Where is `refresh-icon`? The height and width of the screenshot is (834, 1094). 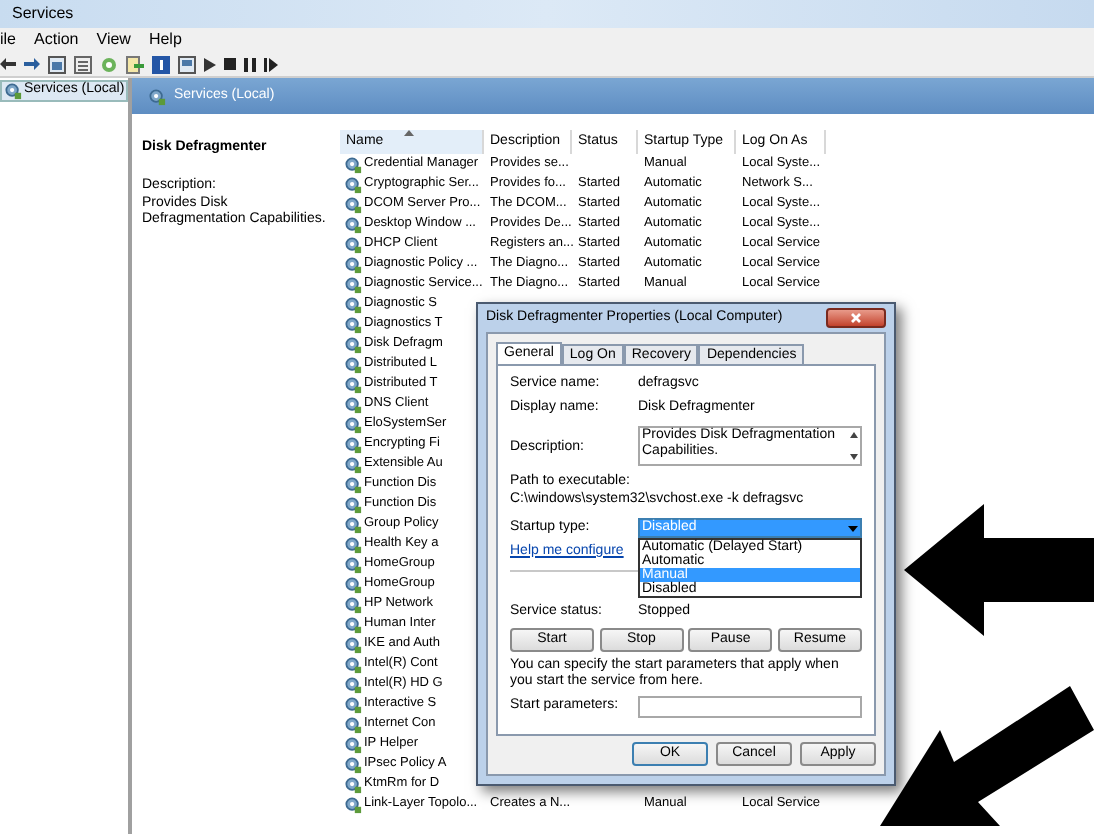 refresh-icon is located at coordinates (109, 64).